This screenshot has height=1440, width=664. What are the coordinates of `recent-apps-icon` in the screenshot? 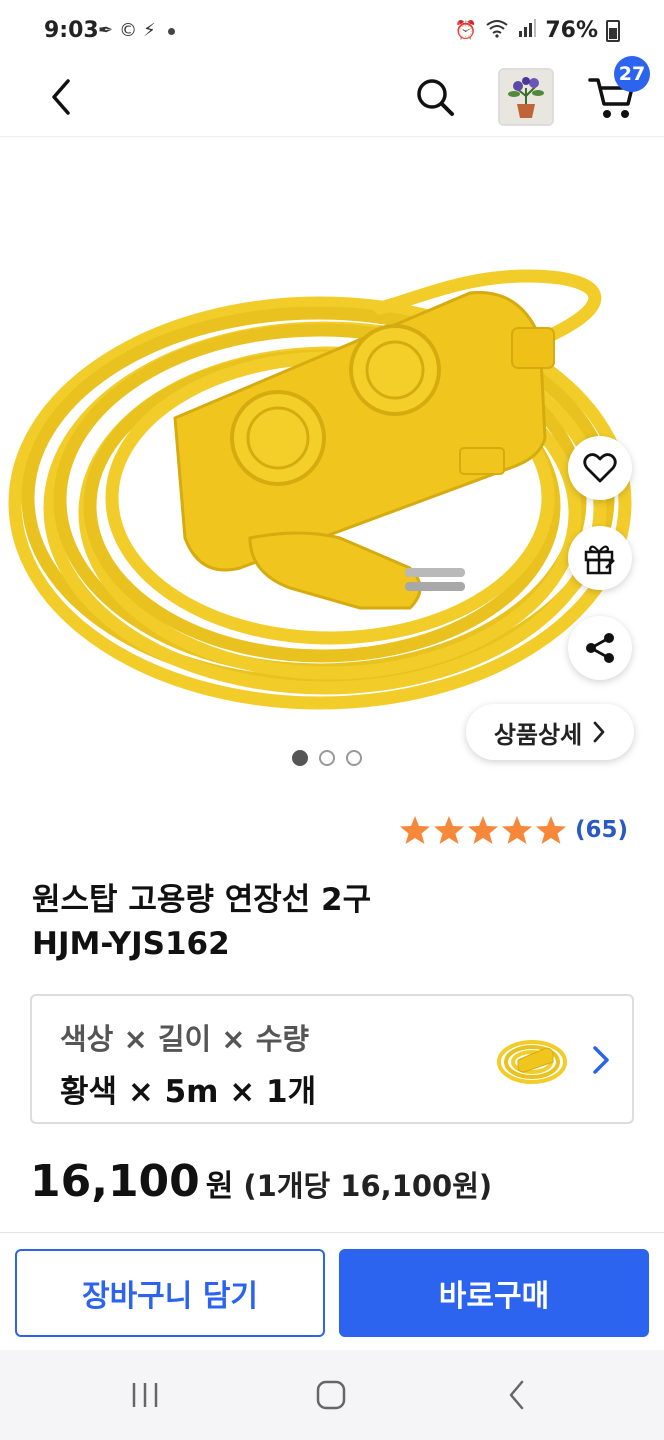 It's located at (145, 1395).